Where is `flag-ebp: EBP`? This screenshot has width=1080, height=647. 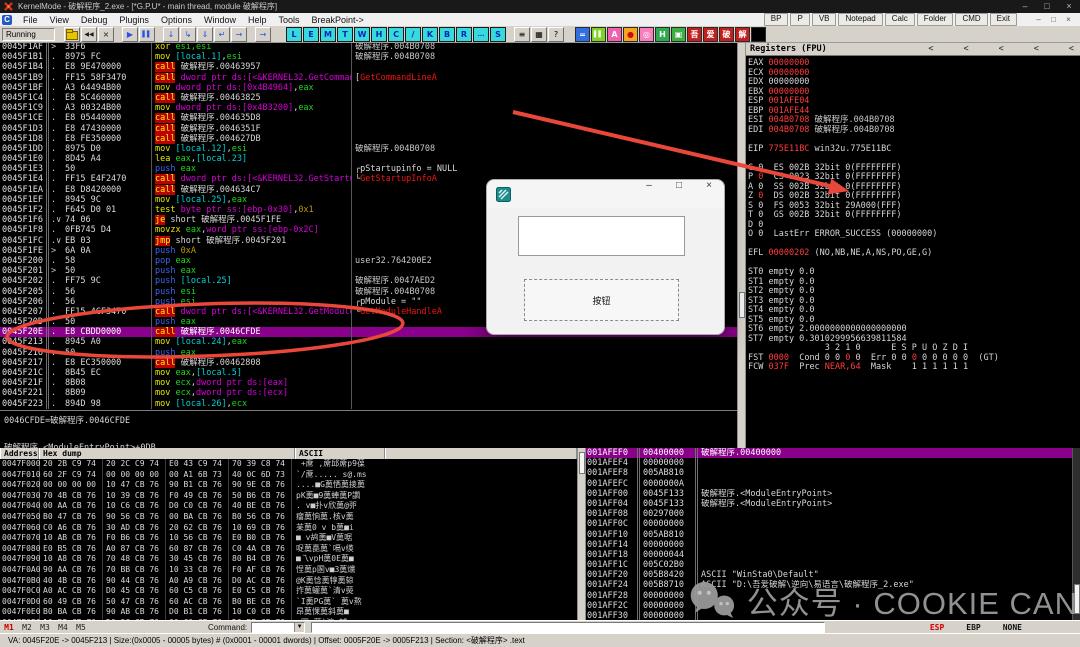 flag-ebp: EBP is located at coordinates (973, 627).